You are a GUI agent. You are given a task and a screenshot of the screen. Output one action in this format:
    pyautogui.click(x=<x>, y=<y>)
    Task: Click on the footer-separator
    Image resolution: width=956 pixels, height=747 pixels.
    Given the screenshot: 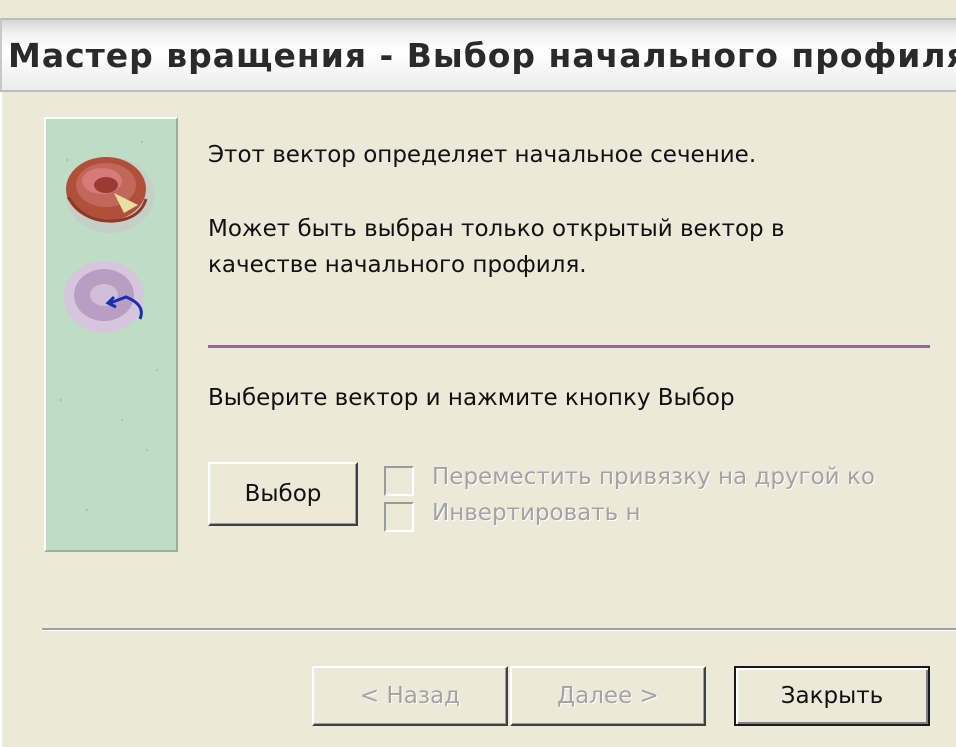 What is the action you would take?
    pyautogui.click(x=499, y=629)
    